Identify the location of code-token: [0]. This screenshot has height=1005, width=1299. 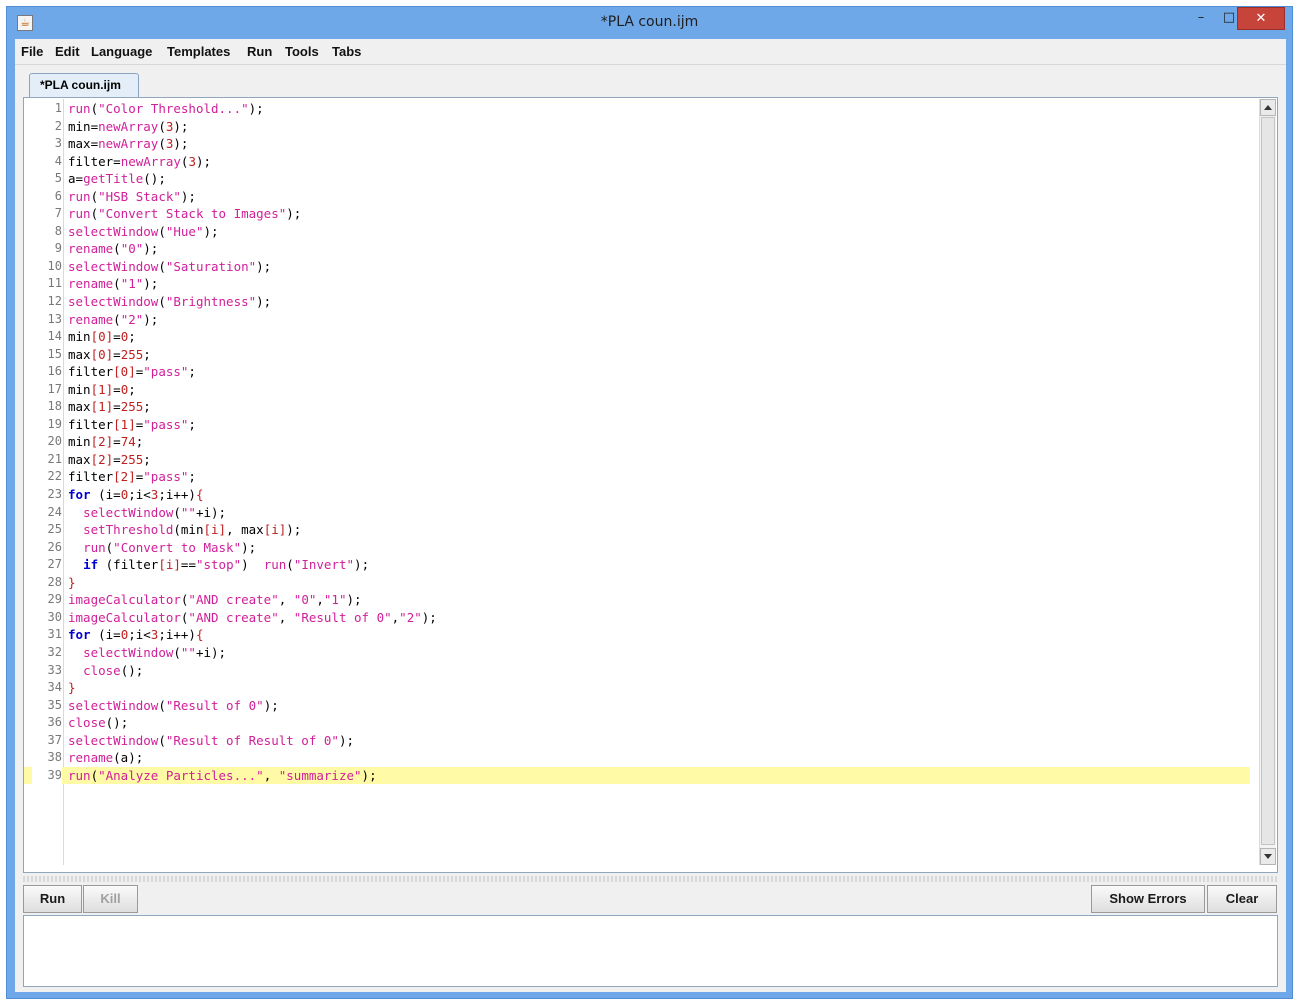
(102, 354).